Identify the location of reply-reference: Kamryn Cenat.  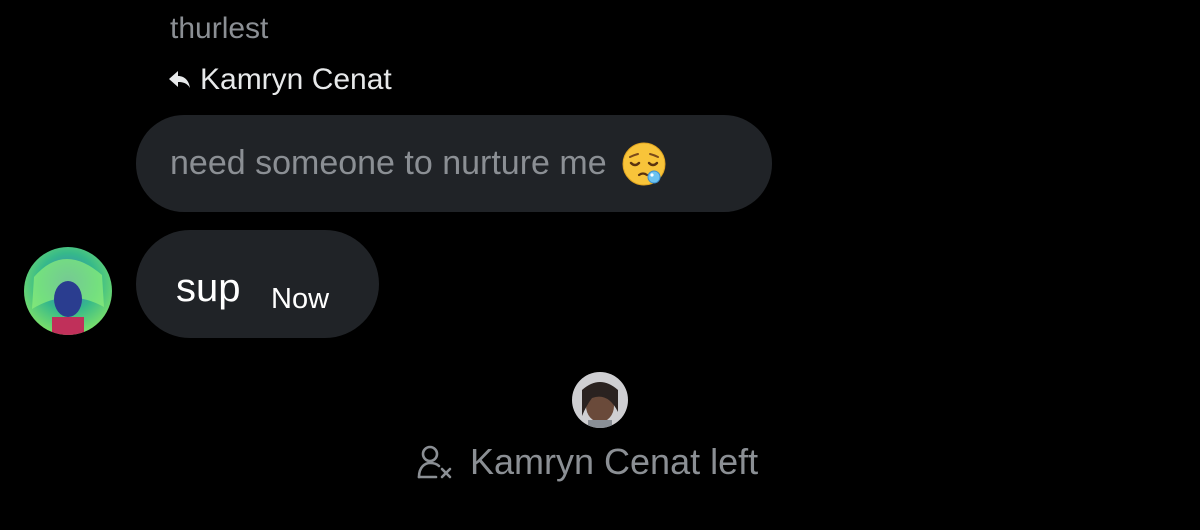
(280, 80).